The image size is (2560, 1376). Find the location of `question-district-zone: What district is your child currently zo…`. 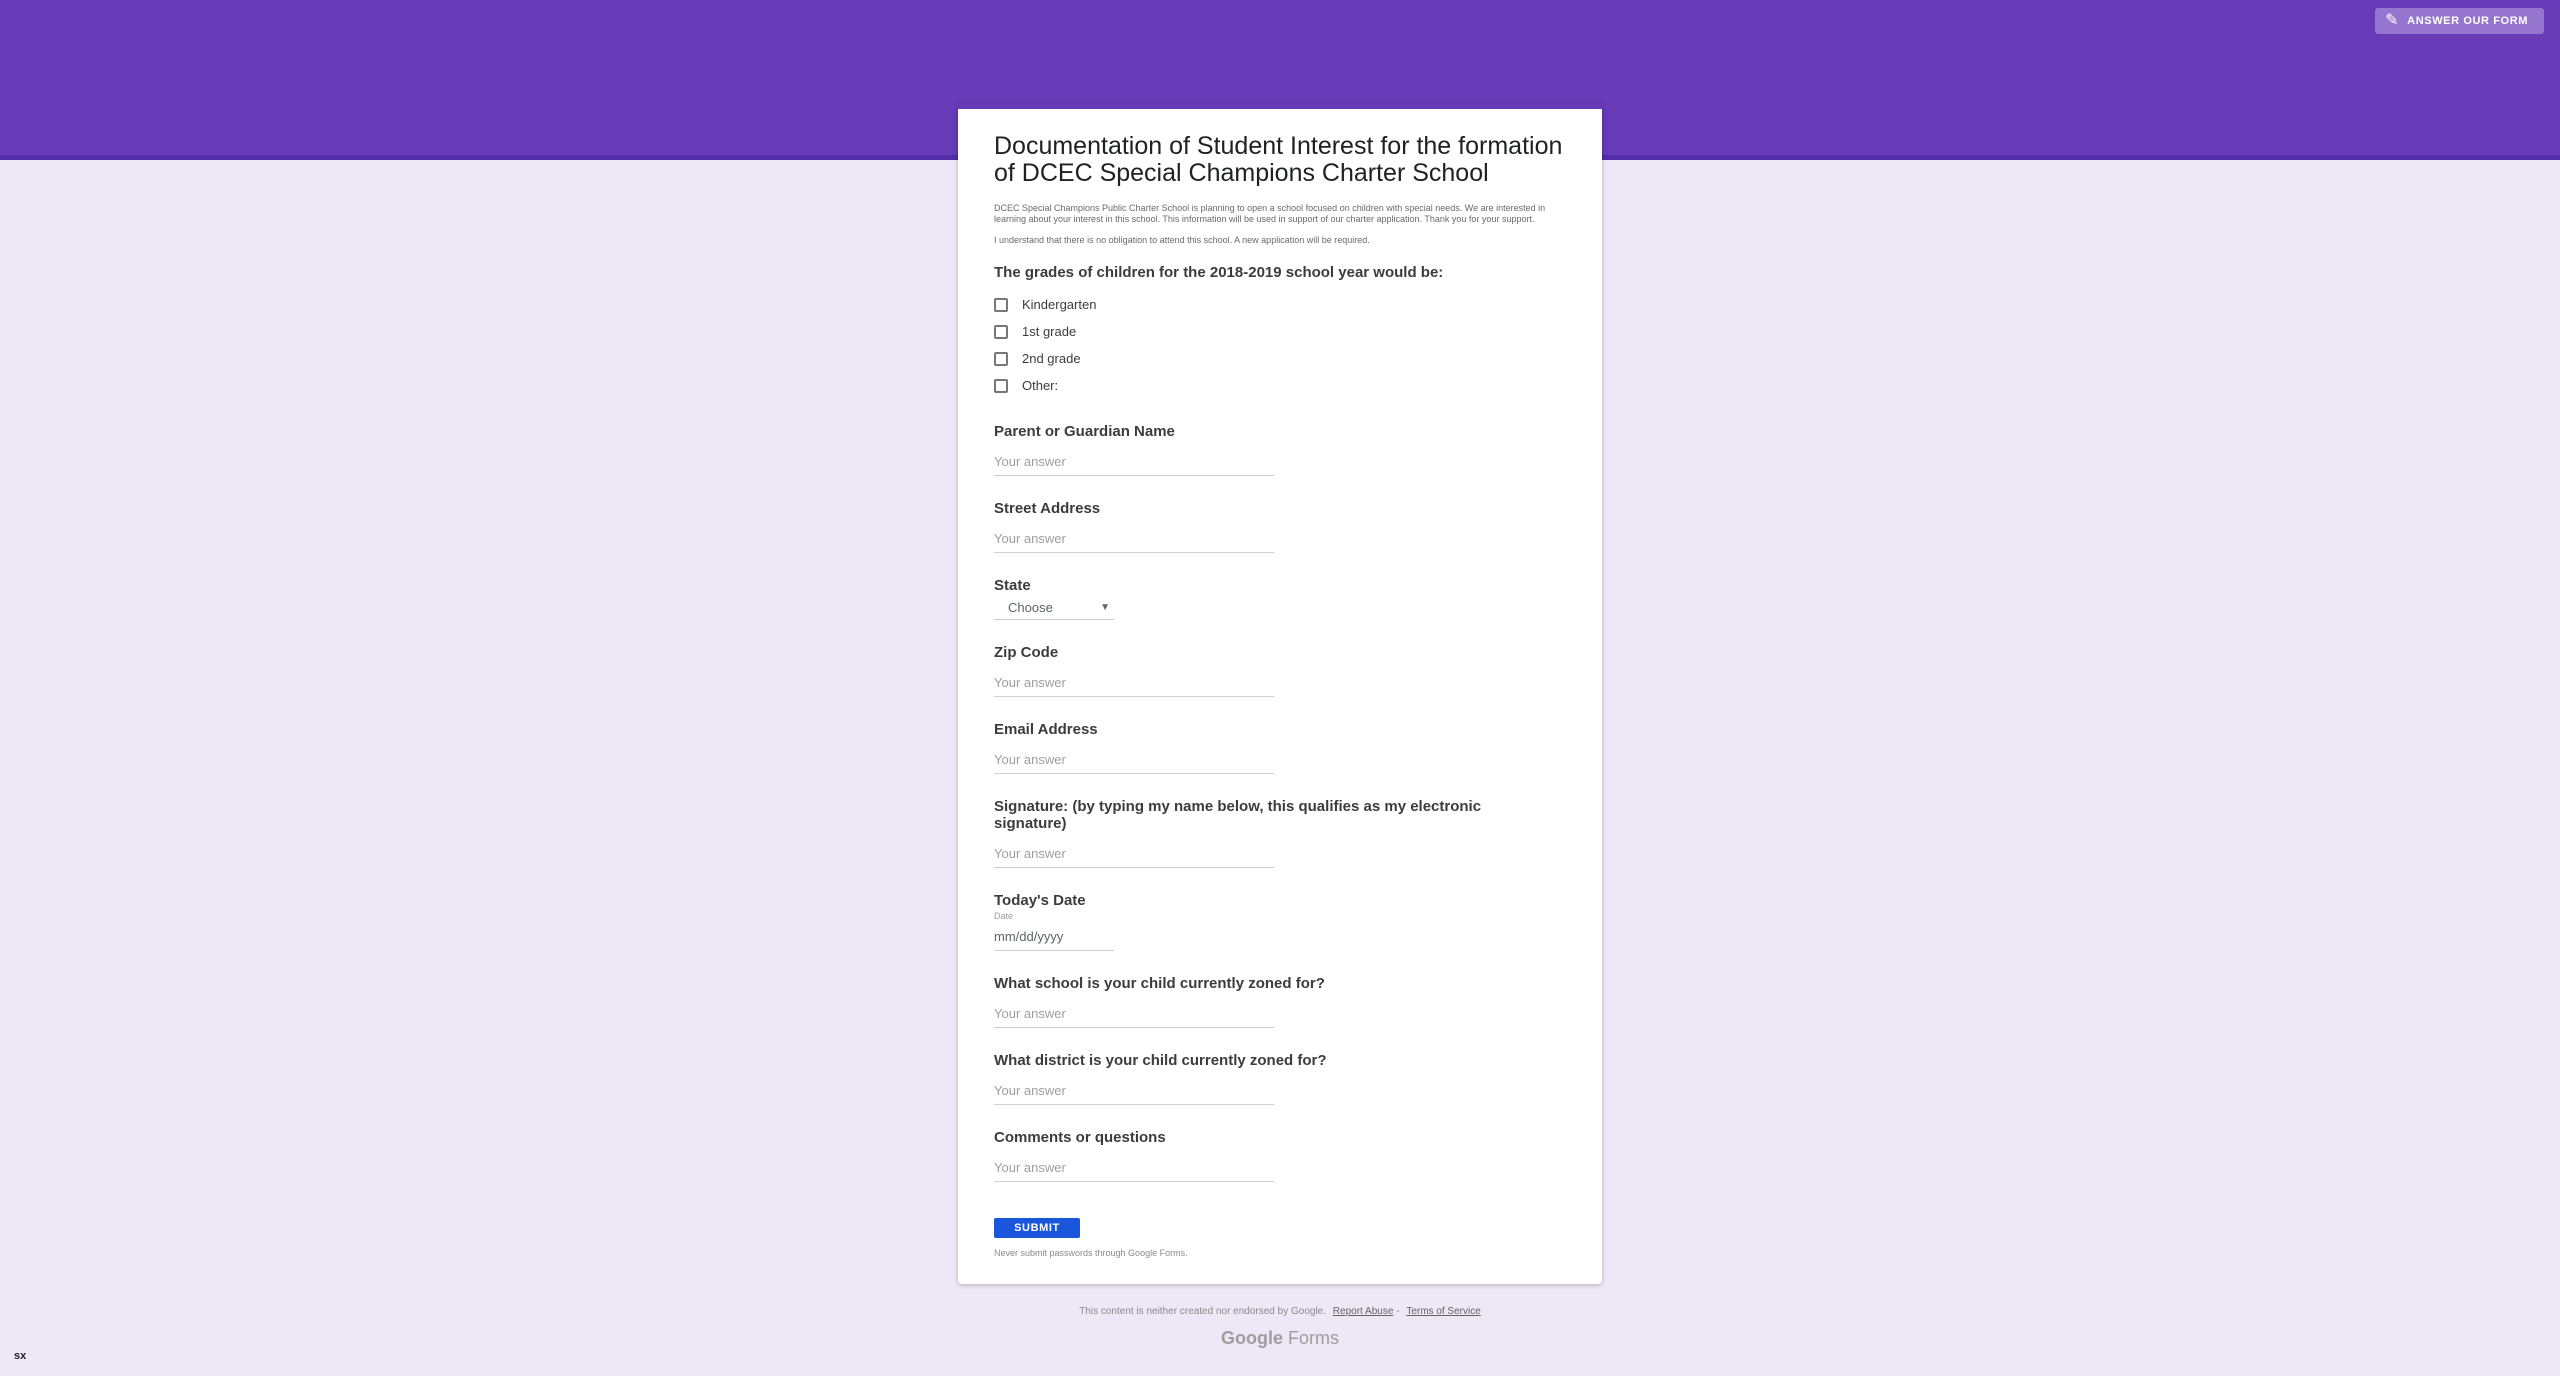

question-district-zone: What district is your child currently zo… is located at coordinates (1280, 1078).